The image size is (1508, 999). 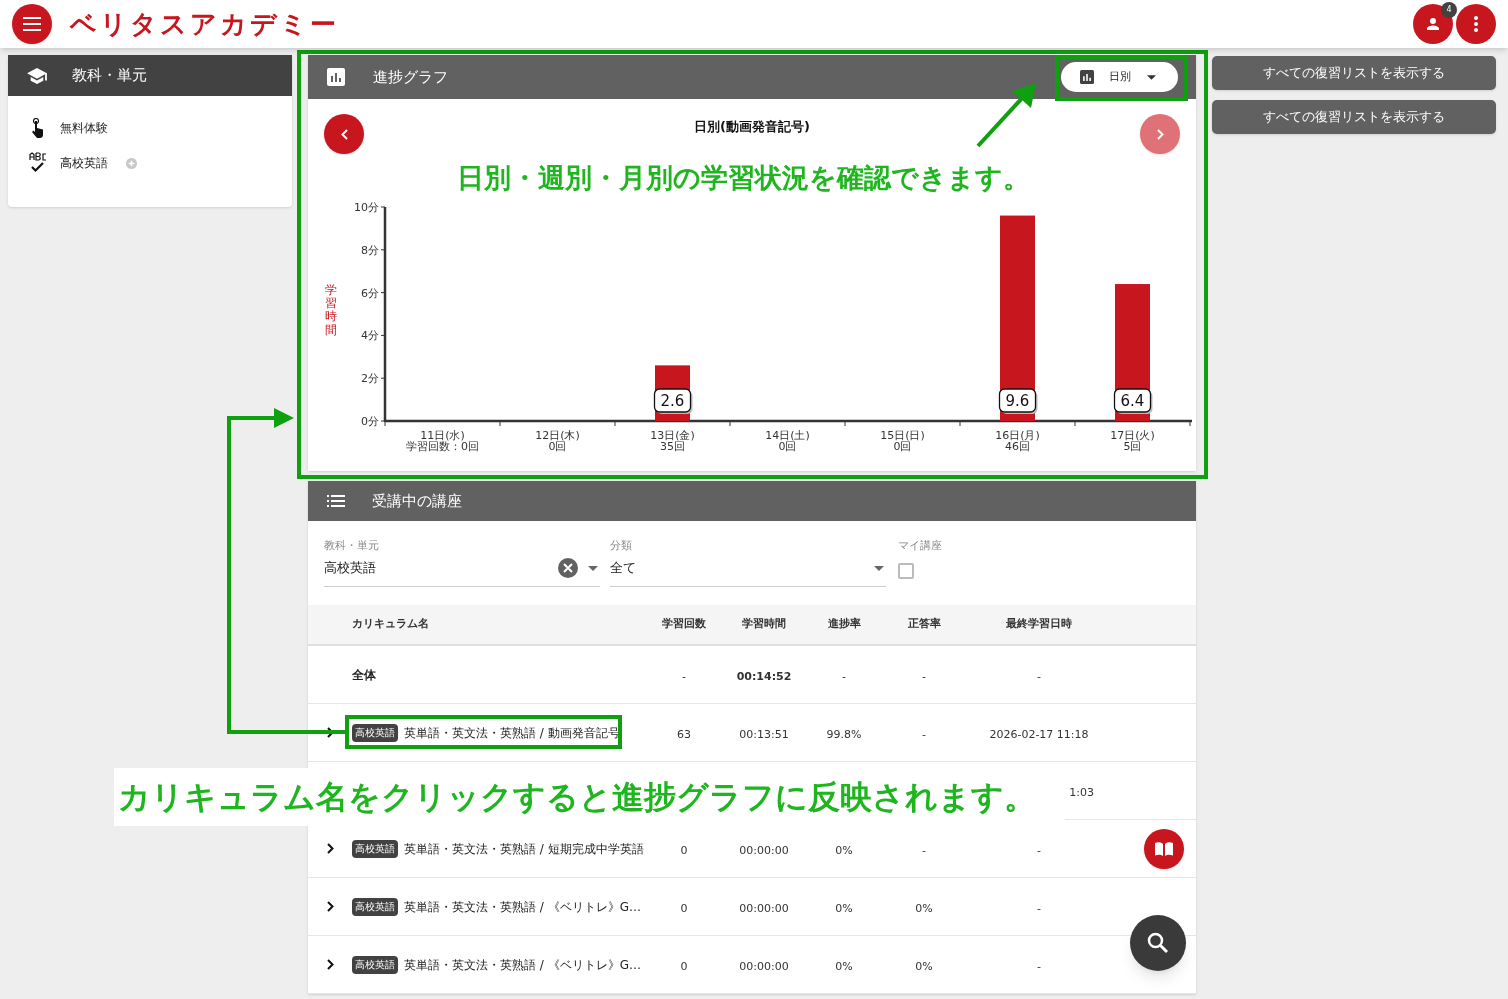 I want to click on panel-title: 教科・単元, so click(x=109, y=76).